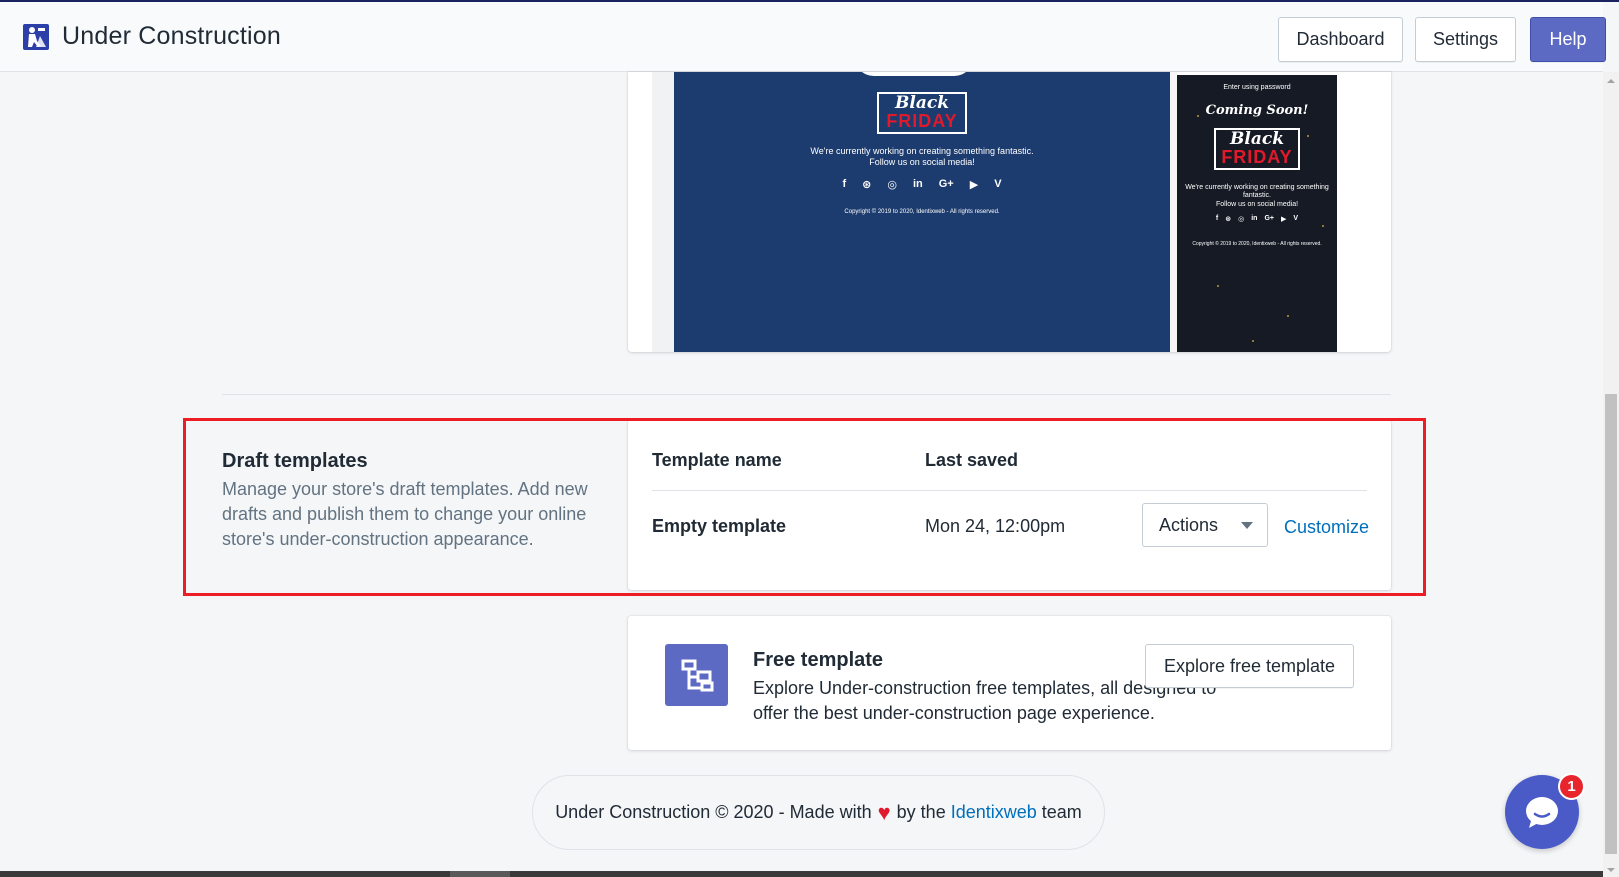 The width and height of the screenshot is (1619, 877). I want to click on preview-frame-strip, so click(663, 212).